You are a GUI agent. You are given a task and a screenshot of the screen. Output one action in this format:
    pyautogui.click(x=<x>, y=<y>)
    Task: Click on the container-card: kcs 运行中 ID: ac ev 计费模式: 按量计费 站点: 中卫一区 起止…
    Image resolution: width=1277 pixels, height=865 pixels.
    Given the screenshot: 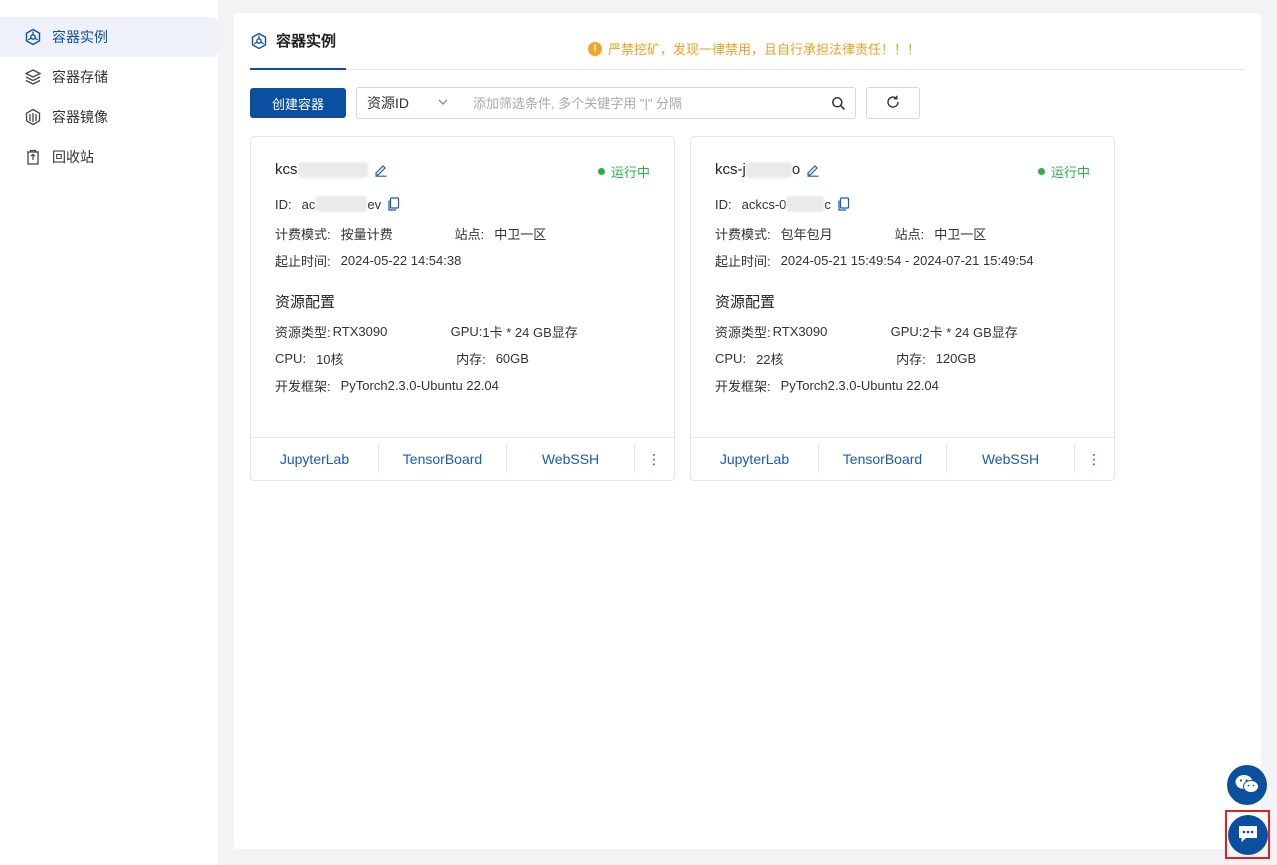 What is the action you would take?
    pyautogui.click(x=462, y=308)
    